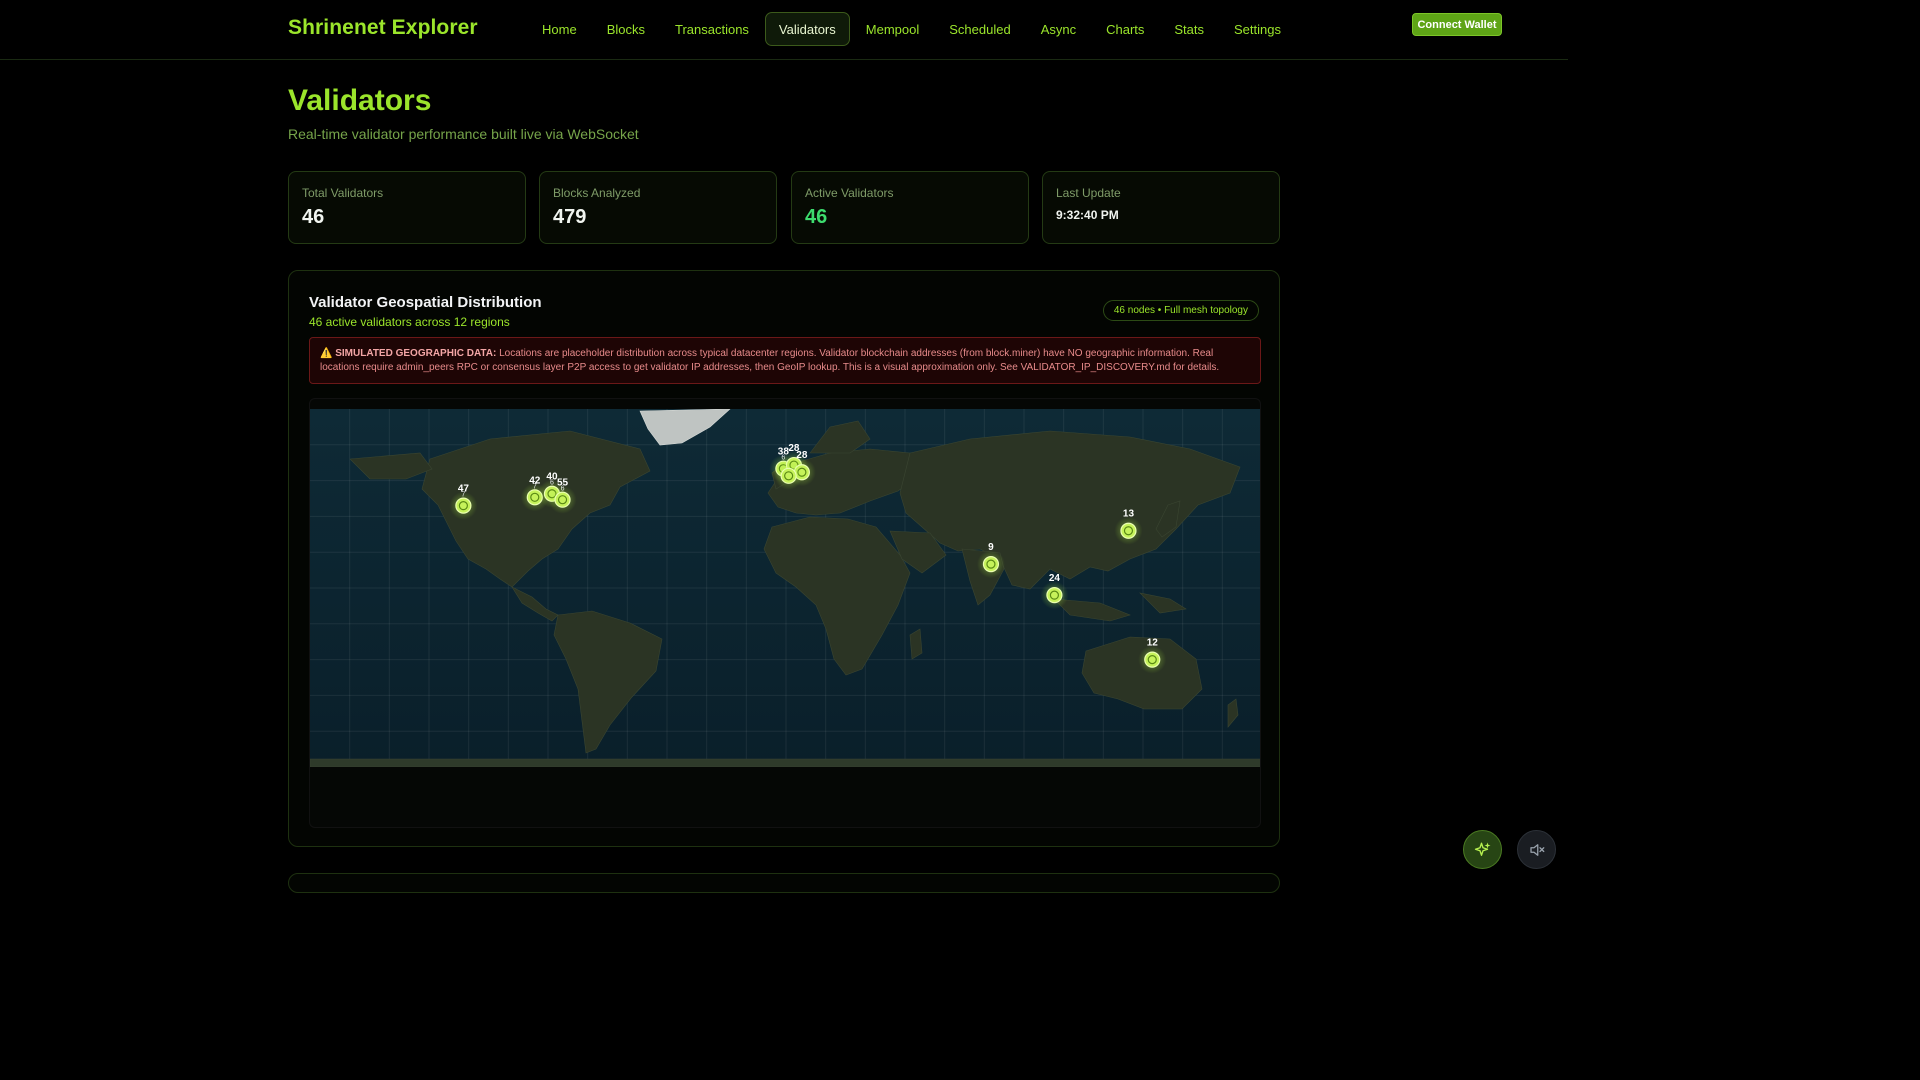 The height and width of the screenshot is (1080, 1920). Describe the element at coordinates (784, 883) in the screenshot. I see `next-section-panel` at that location.